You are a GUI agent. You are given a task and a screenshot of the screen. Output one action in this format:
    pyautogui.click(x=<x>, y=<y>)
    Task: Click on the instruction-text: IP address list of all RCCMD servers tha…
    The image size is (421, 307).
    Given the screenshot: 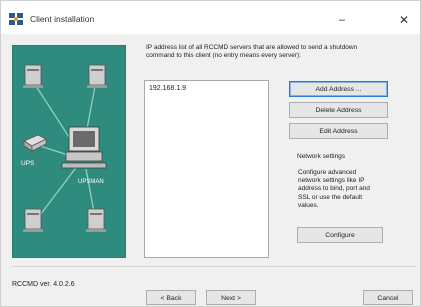 What is the action you would take?
    pyautogui.click(x=252, y=52)
    